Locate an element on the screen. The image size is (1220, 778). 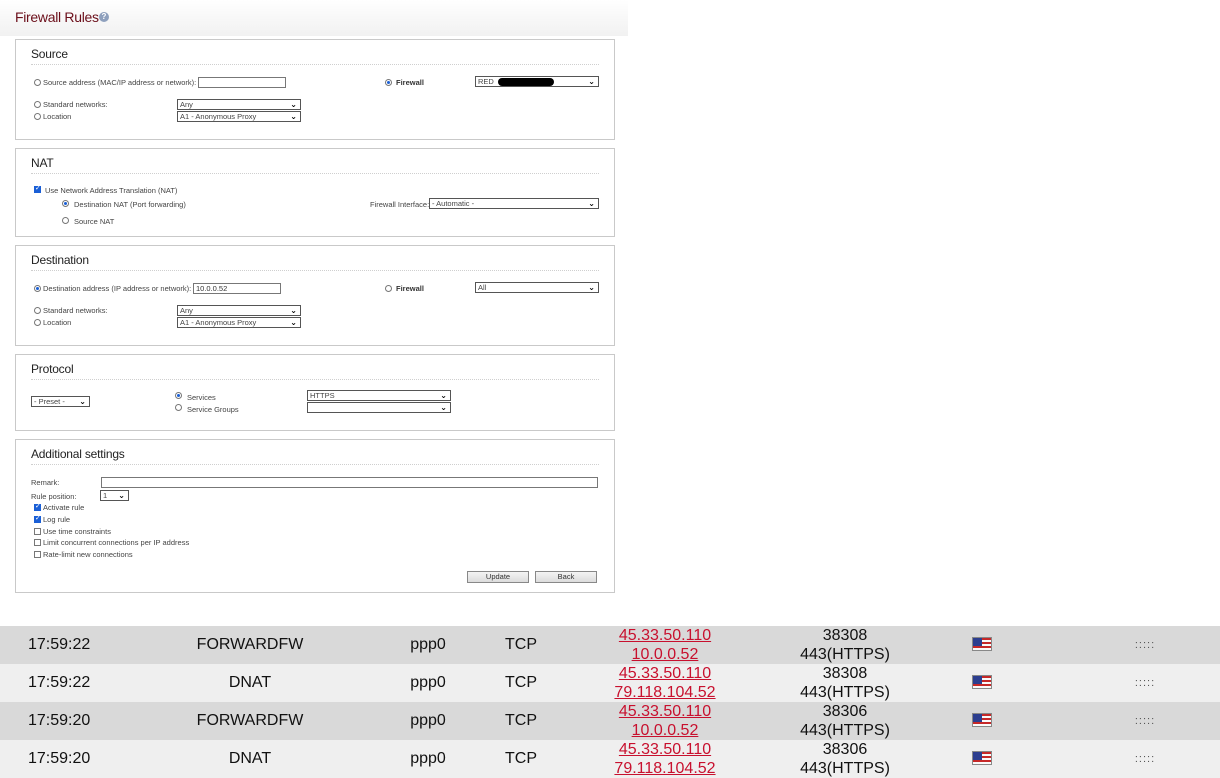
destination-location-radio is located at coordinates (37, 322).